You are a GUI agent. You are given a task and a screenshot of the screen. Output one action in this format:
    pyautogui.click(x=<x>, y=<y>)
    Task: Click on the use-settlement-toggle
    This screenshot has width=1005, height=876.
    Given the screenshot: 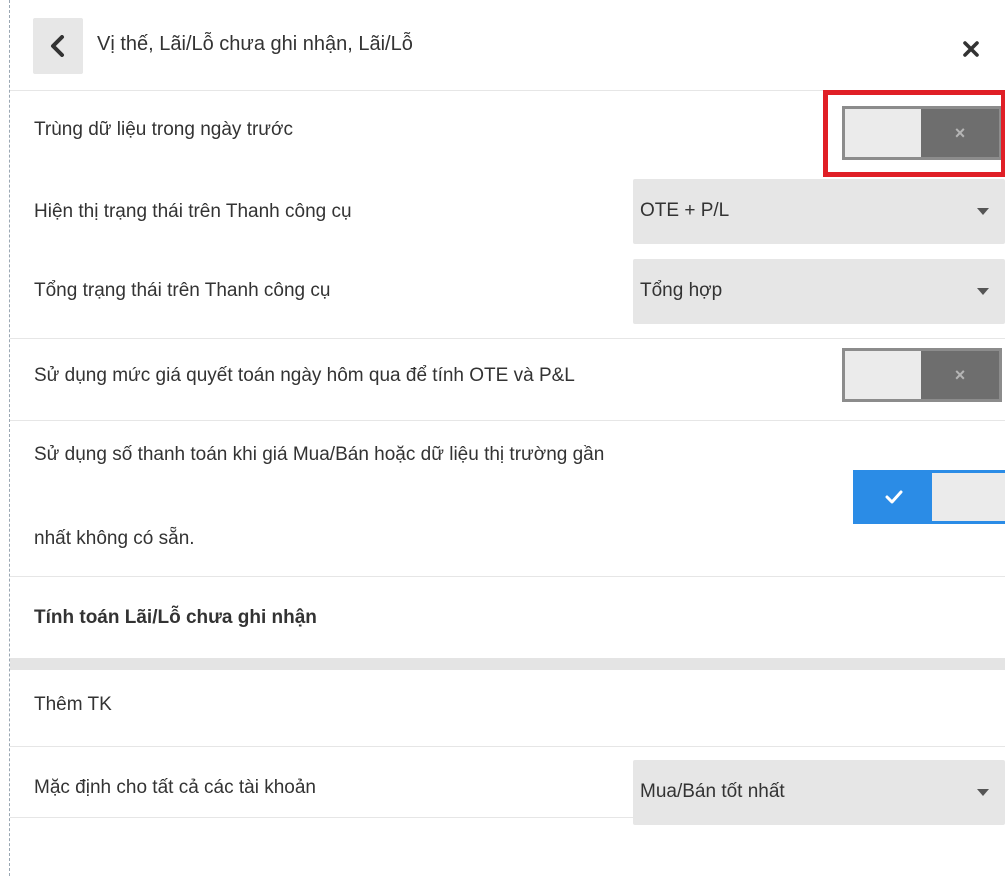 What is the action you would take?
    pyautogui.click(x=929, y=497)
    